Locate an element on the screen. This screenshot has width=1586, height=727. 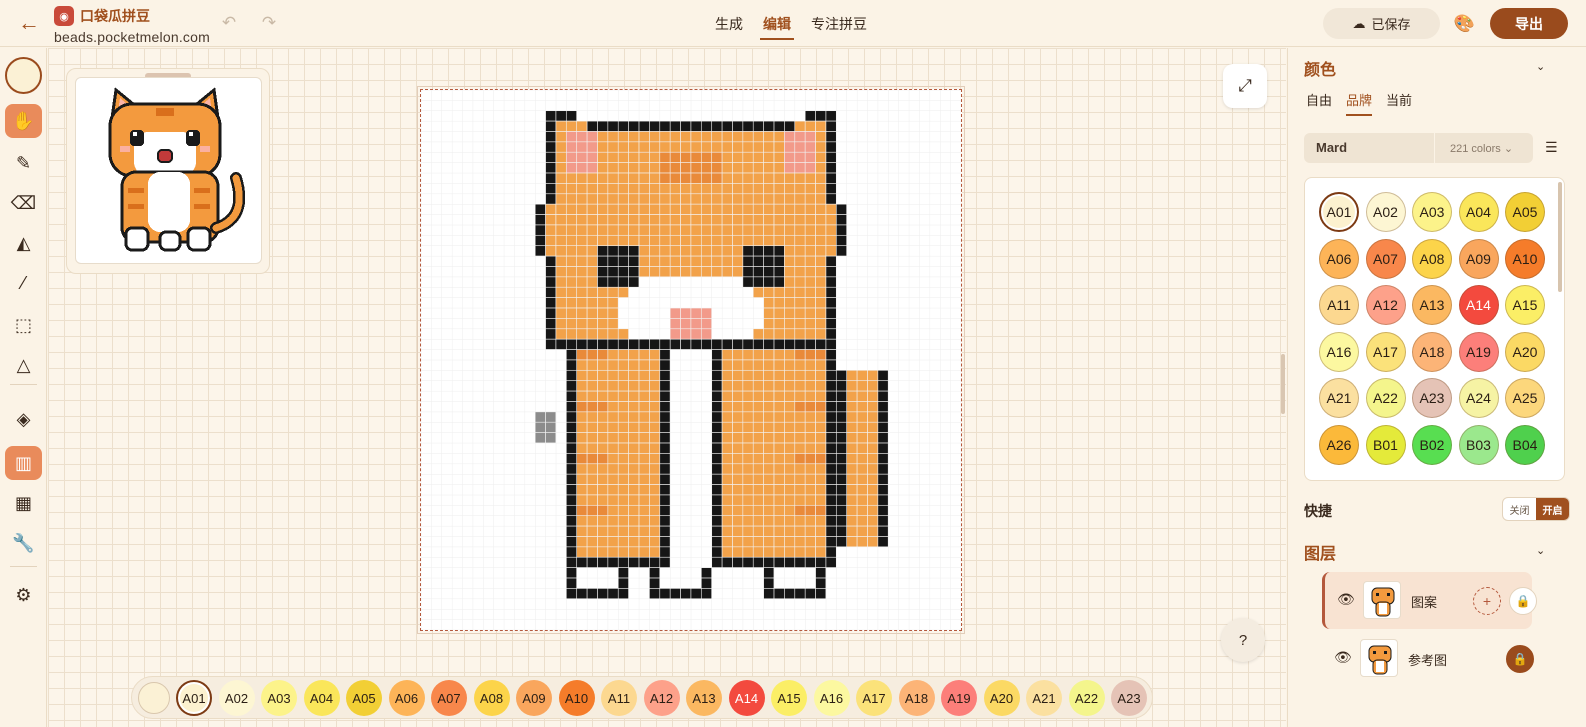
color-chip: A23 is located at coordinates (1432, 398).